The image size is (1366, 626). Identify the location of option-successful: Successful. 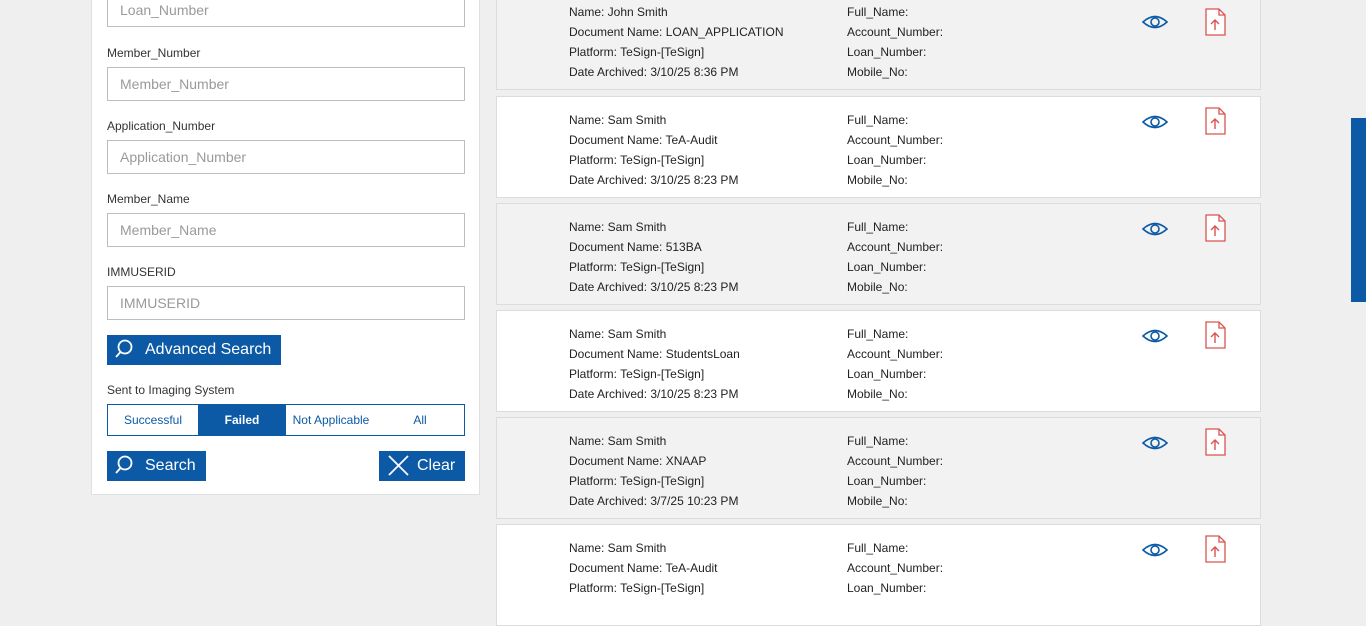
(153, 420).